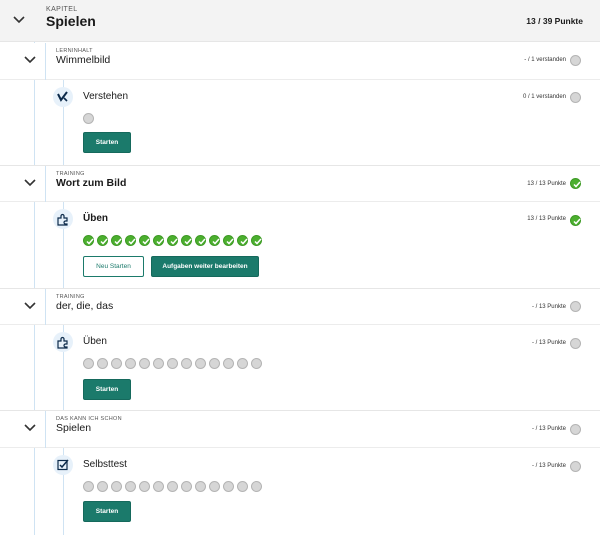  I want to click on activity-points: 13 / 13 Punkte, so click(546, 219).